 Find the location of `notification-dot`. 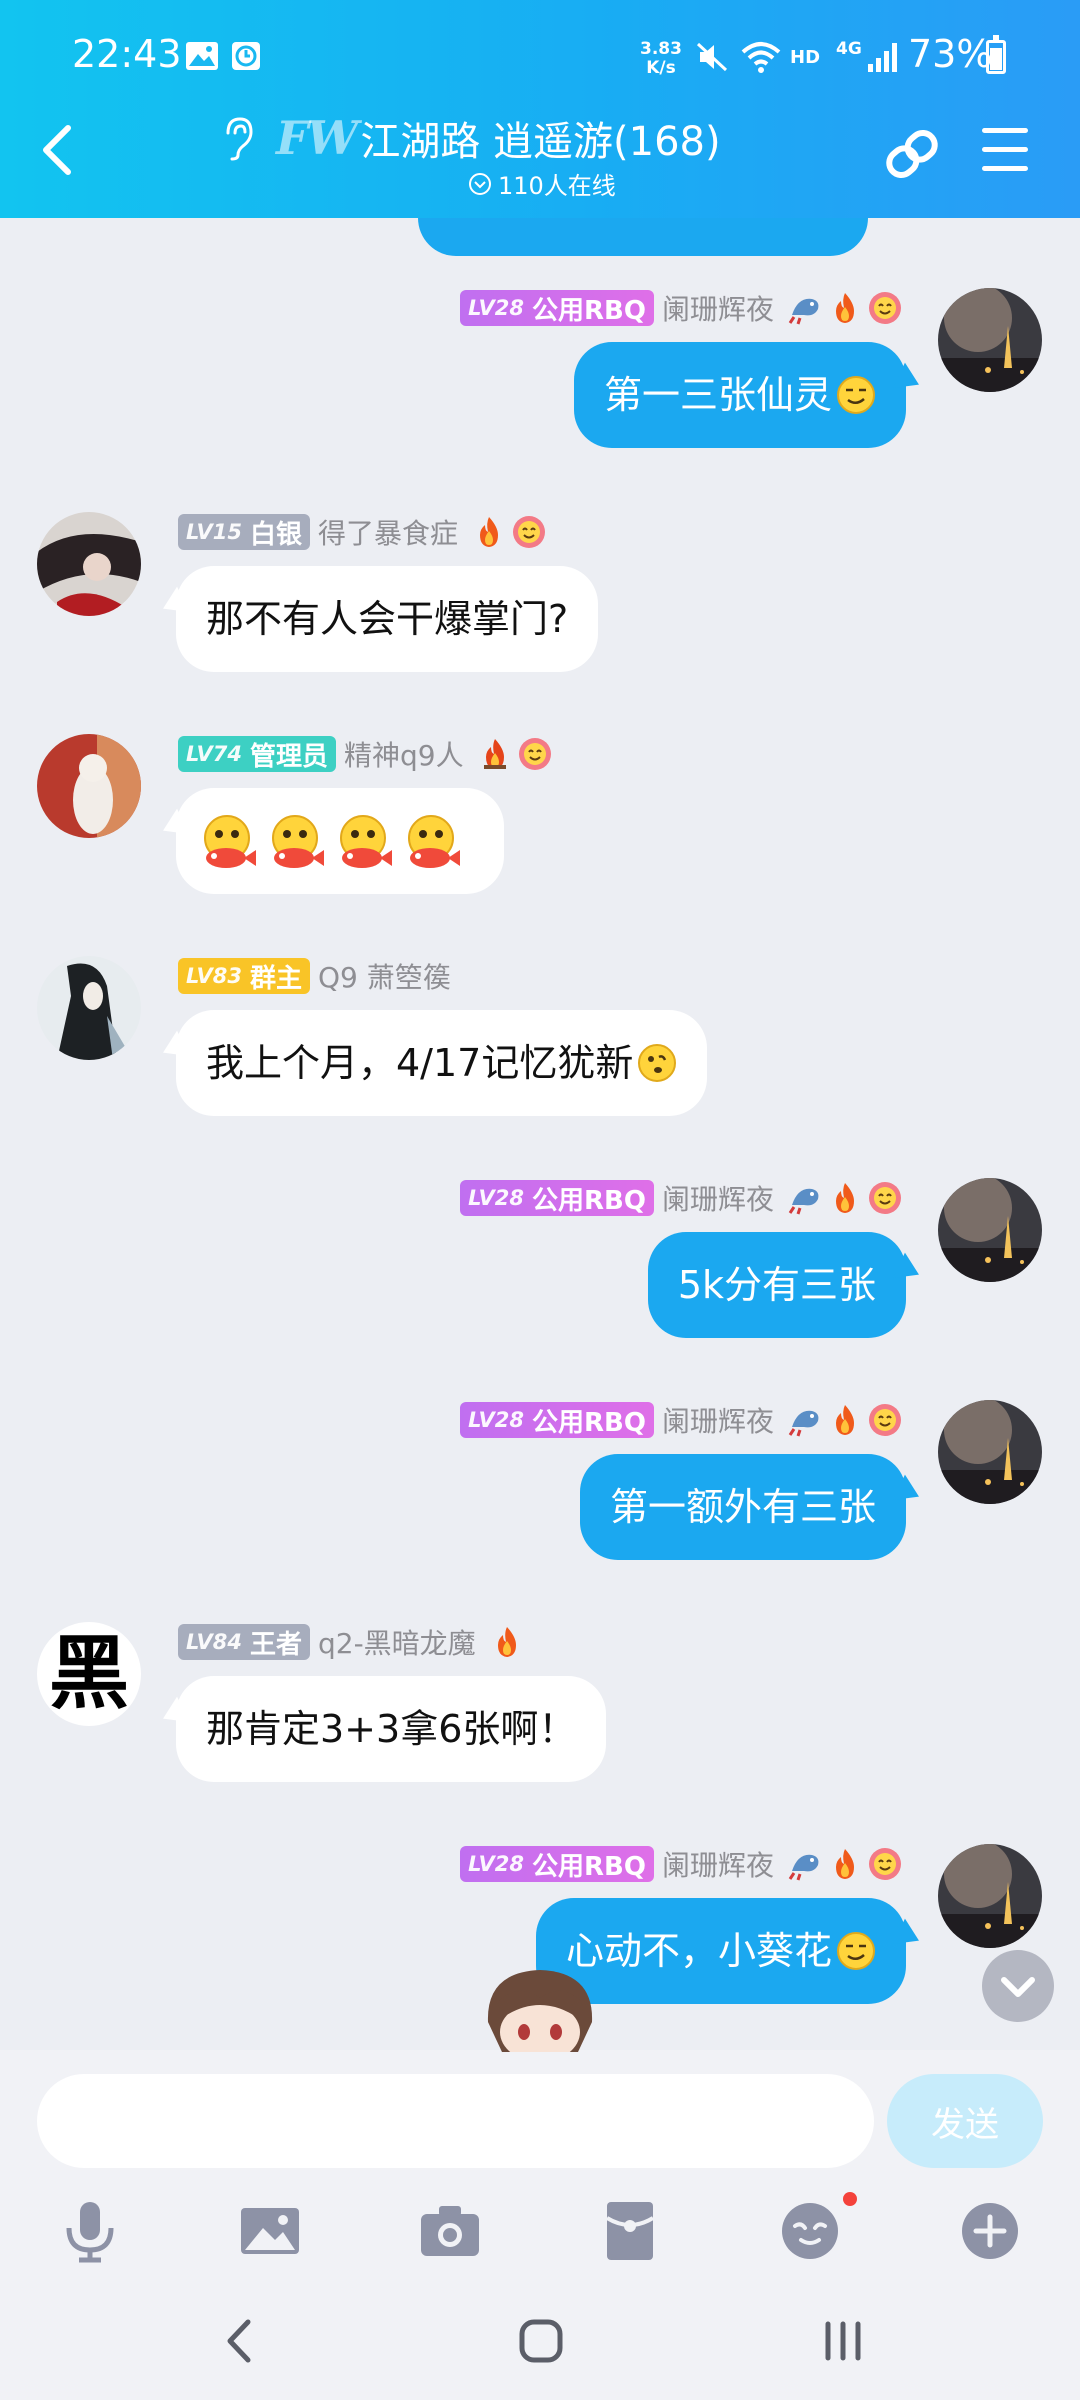

notification-dot is located at coordinates (850, 2199).